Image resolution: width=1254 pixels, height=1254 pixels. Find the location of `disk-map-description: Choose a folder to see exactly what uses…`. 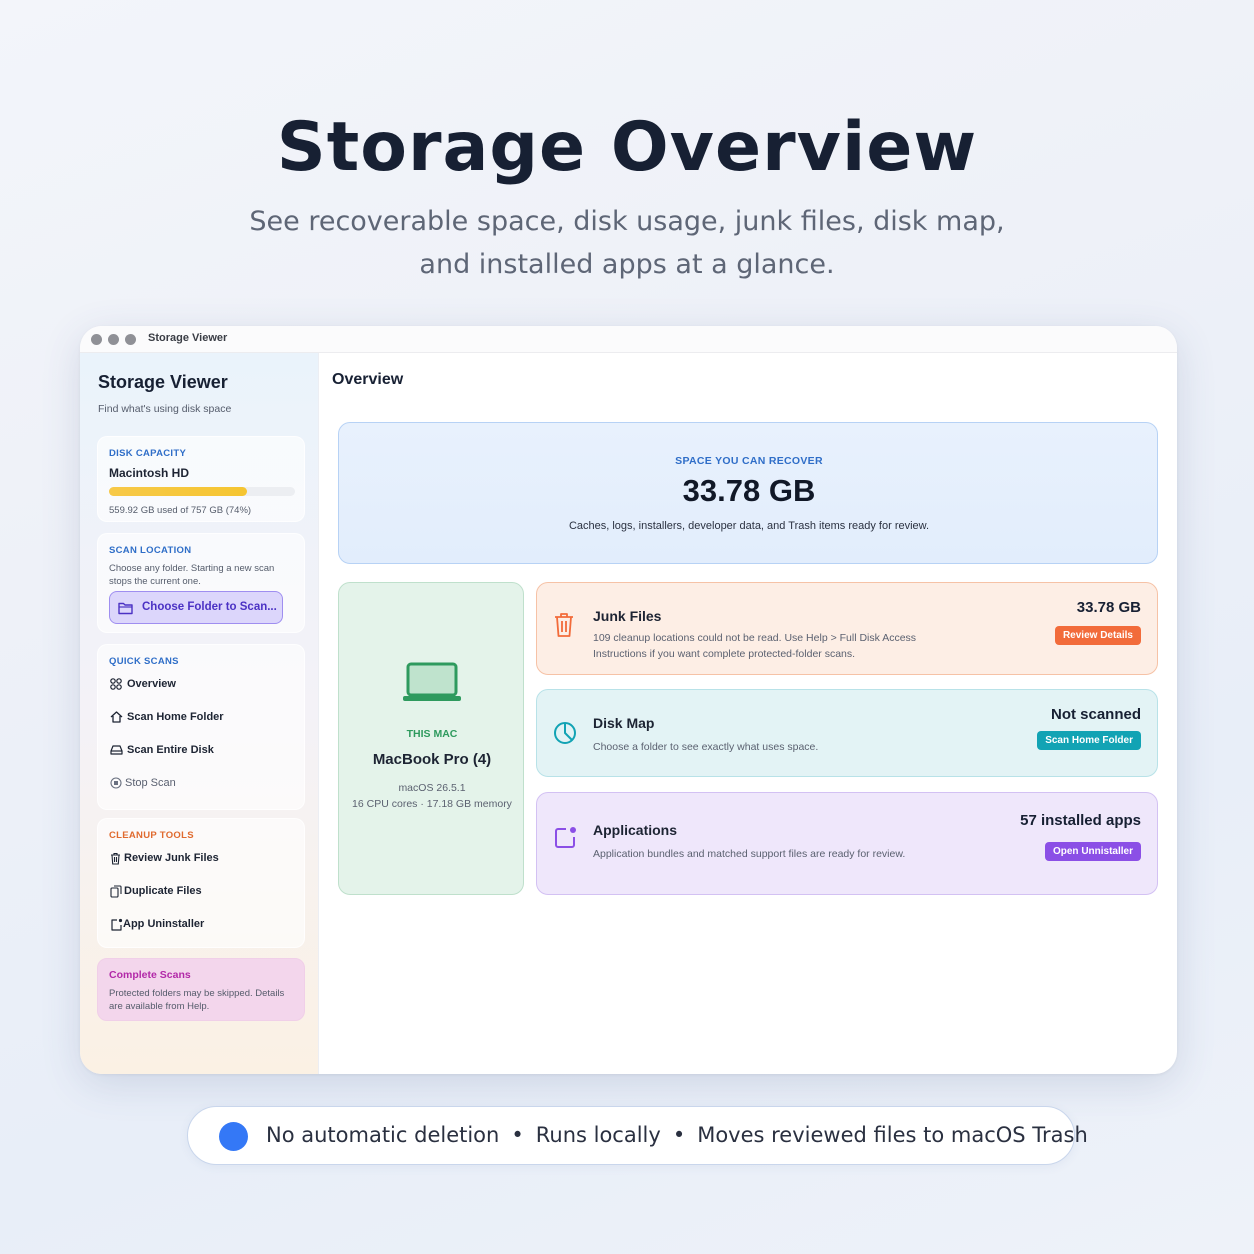

disk-map-description: Choose a folder to see exactly what uses… is located at coordinates (706, 747).